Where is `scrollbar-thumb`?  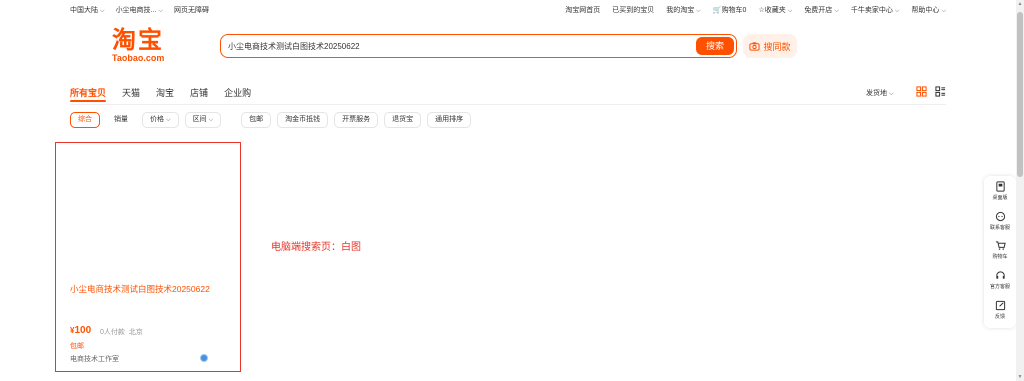 scrollbar-thumb is located at coordinates (1020, 94).